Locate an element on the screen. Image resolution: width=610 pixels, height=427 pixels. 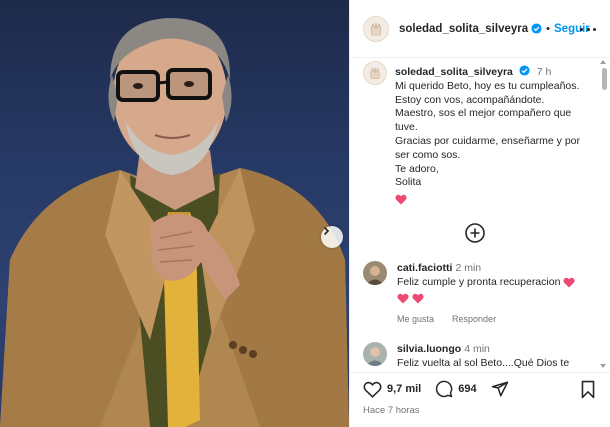
author-avatar is located at coordinates (376, 28).